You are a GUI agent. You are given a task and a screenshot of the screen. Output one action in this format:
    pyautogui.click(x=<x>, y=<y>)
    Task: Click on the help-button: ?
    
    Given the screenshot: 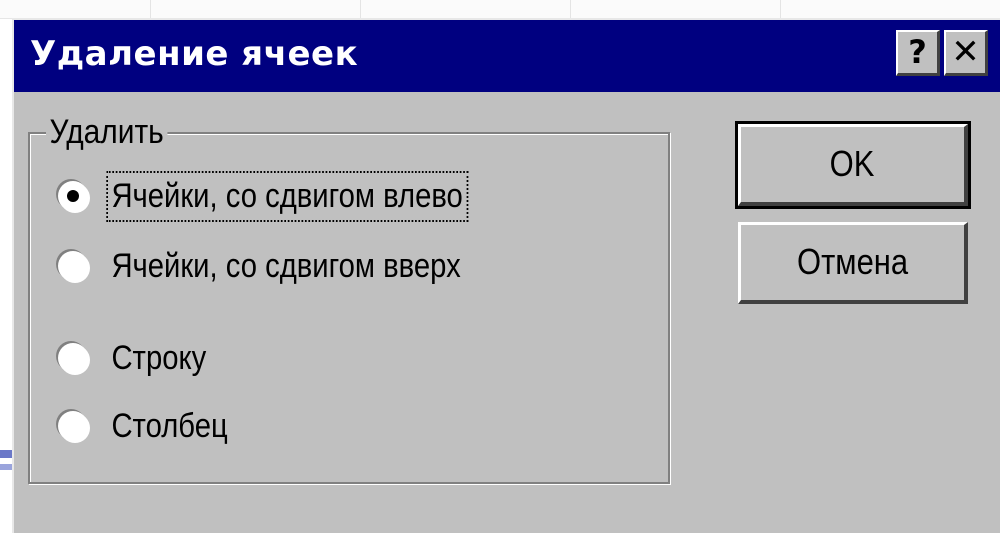 What is the action you would take?
    pyautogui.click(x=918, y=53)
    